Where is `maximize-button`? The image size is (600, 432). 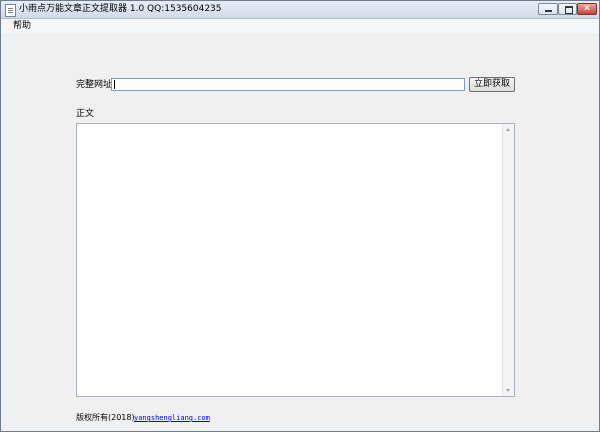 maximize-button is located at coordinates (567, 9).